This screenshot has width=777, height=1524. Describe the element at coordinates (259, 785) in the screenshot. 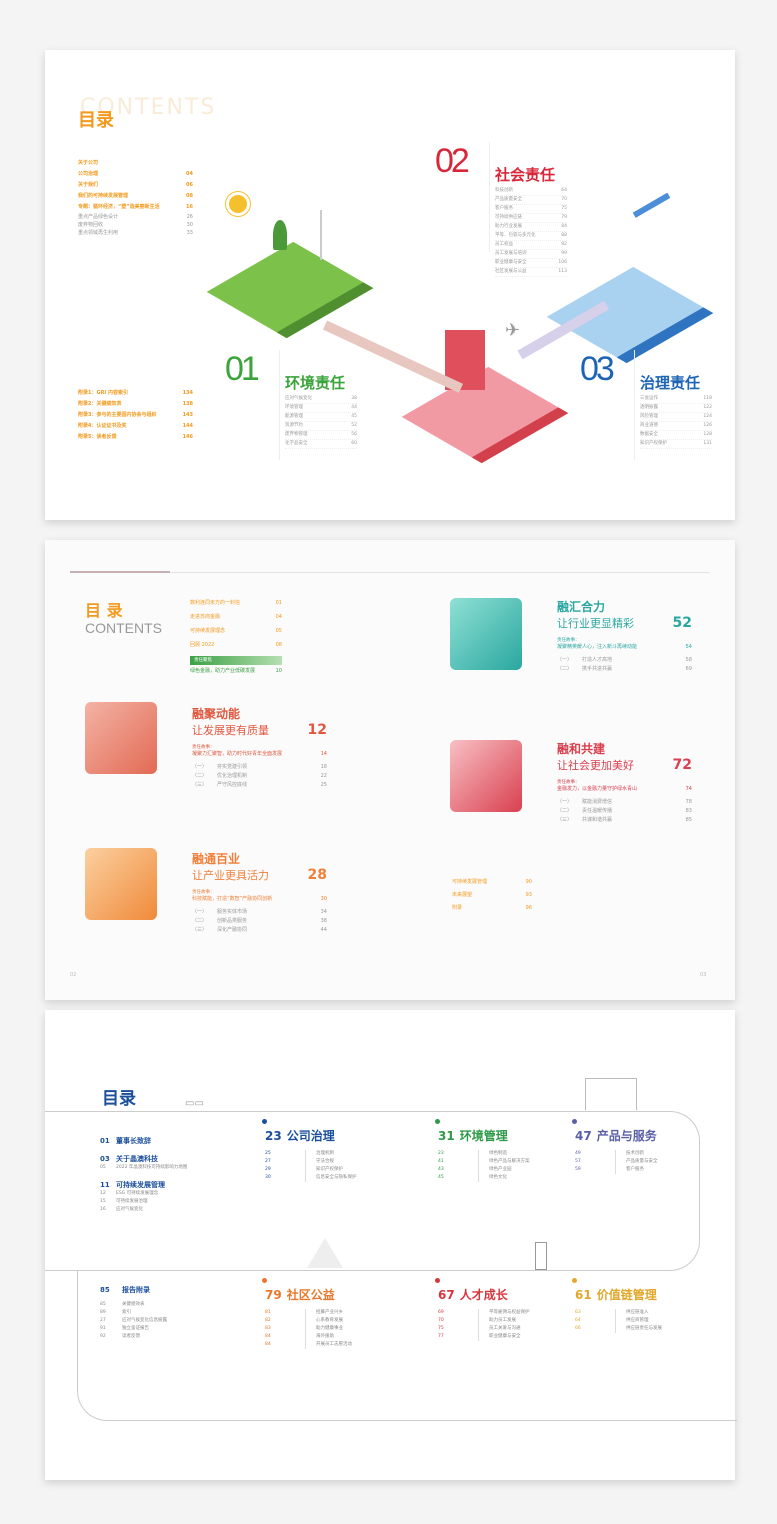

I see `toc-row: （三） 严守风控底线 25` at that location.